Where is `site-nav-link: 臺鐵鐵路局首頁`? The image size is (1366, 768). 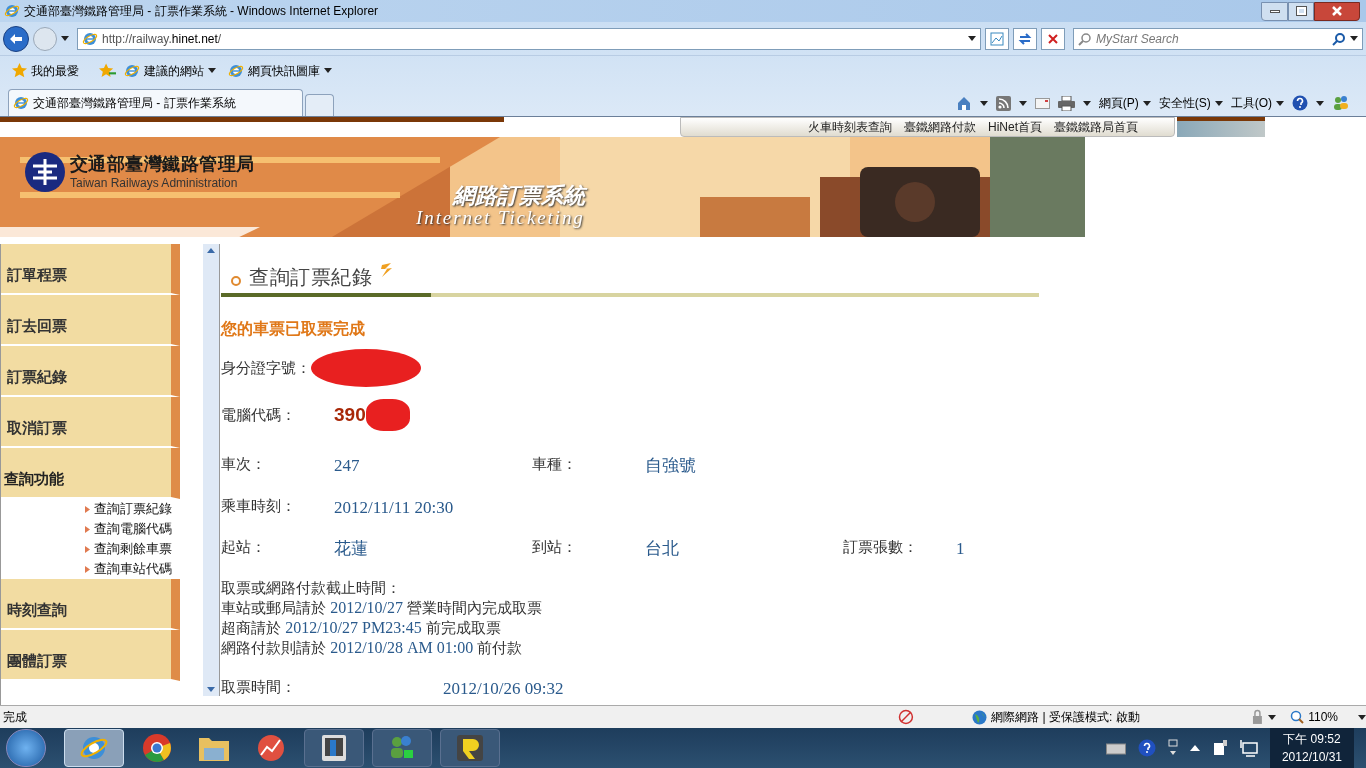
site-nav-link: 臺鐵鐵路局首頁 is located at coordinates (1096, 127).